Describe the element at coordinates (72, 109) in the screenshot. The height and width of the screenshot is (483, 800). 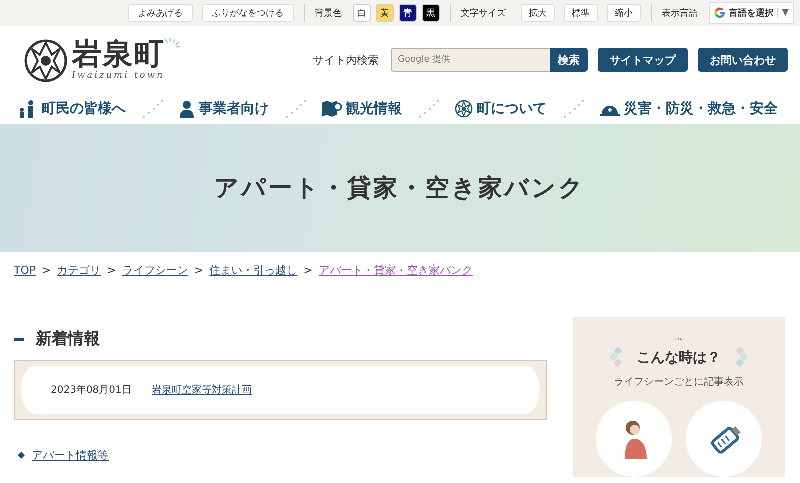
I see `nav-link: 町民の皆様へ` at that location.